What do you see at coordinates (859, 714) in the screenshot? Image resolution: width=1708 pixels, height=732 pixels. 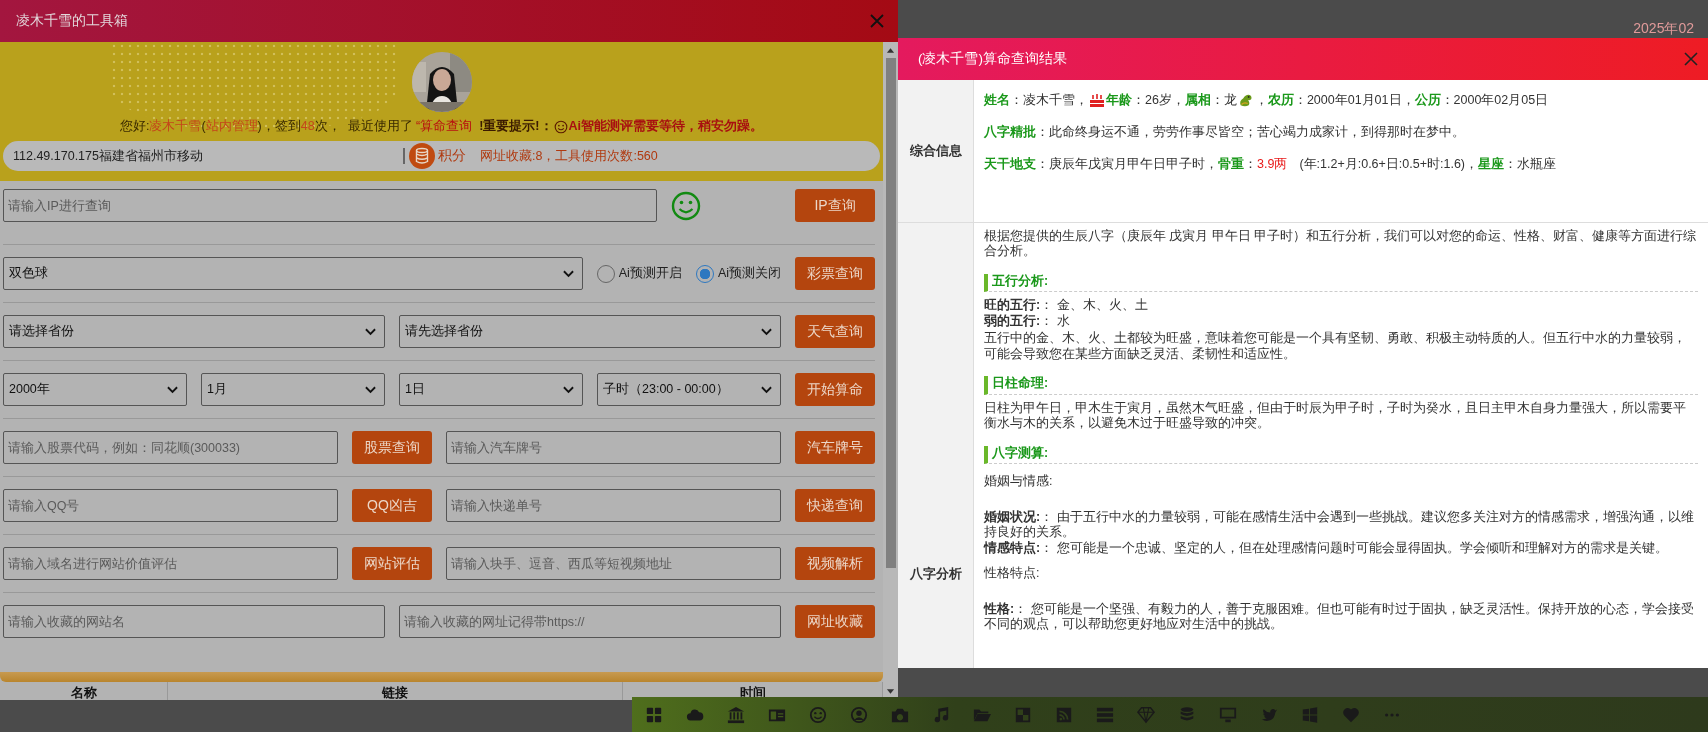 I see `user-icon` at bounding box center [859, 714].